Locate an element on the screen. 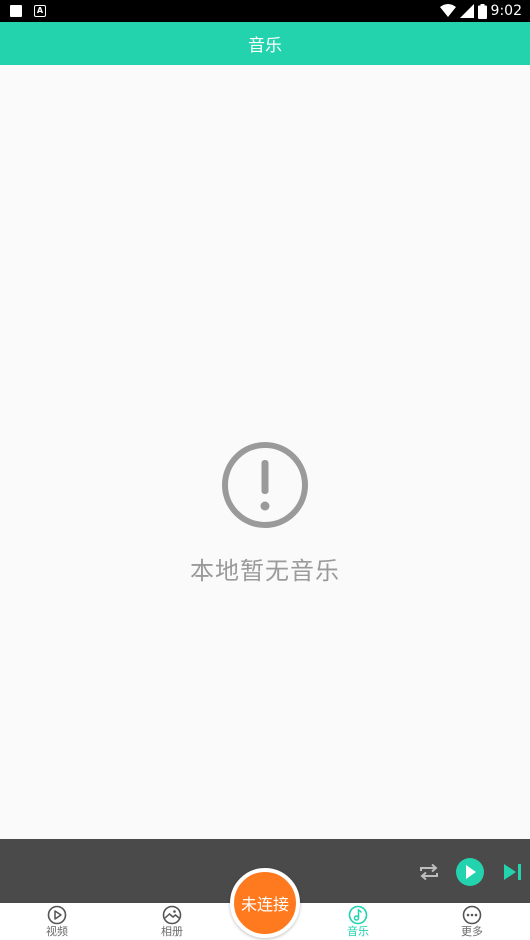 The width and height of the screenshot is (530, 940). connect-button: 未连接 is located at coordinates (265, 903).